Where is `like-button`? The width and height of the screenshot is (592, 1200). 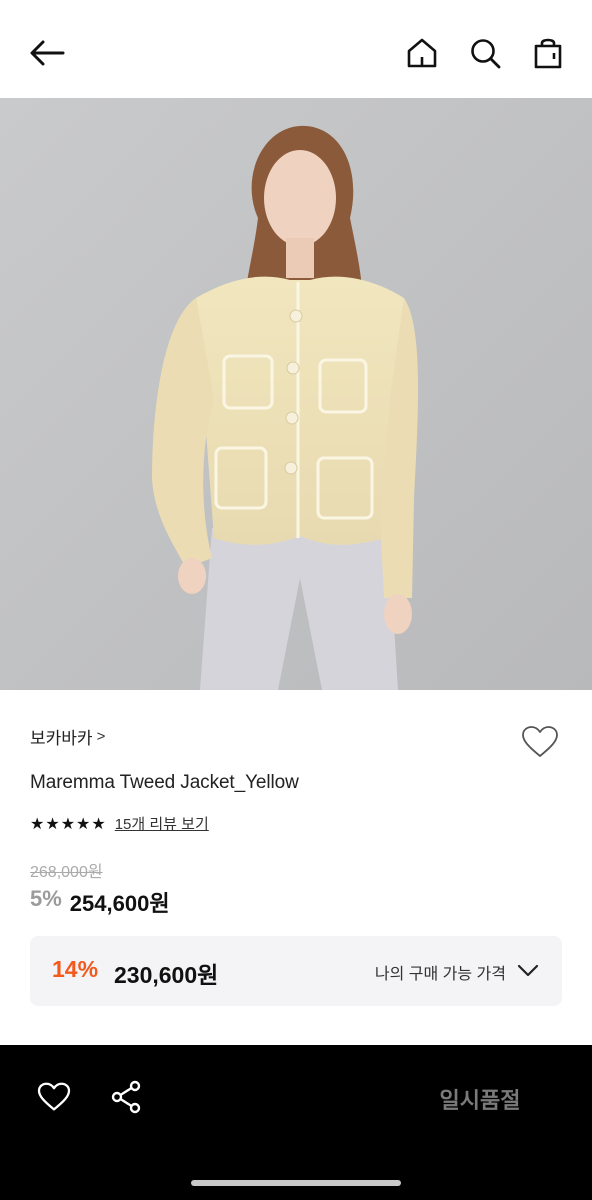 like-button is located at coordinates (54, 1097).